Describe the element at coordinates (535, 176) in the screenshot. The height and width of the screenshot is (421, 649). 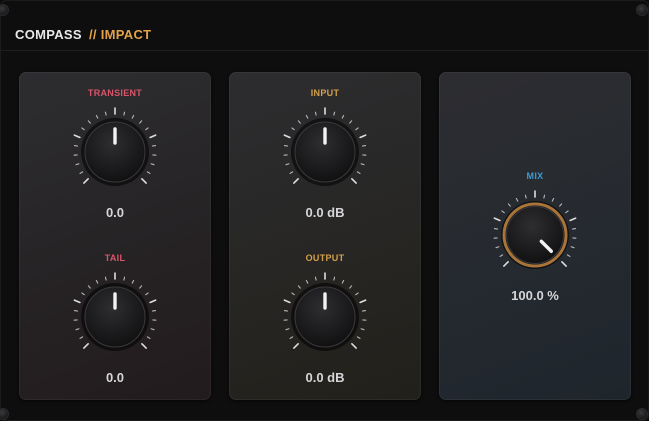
I see `mix-label: MIX` at that location.